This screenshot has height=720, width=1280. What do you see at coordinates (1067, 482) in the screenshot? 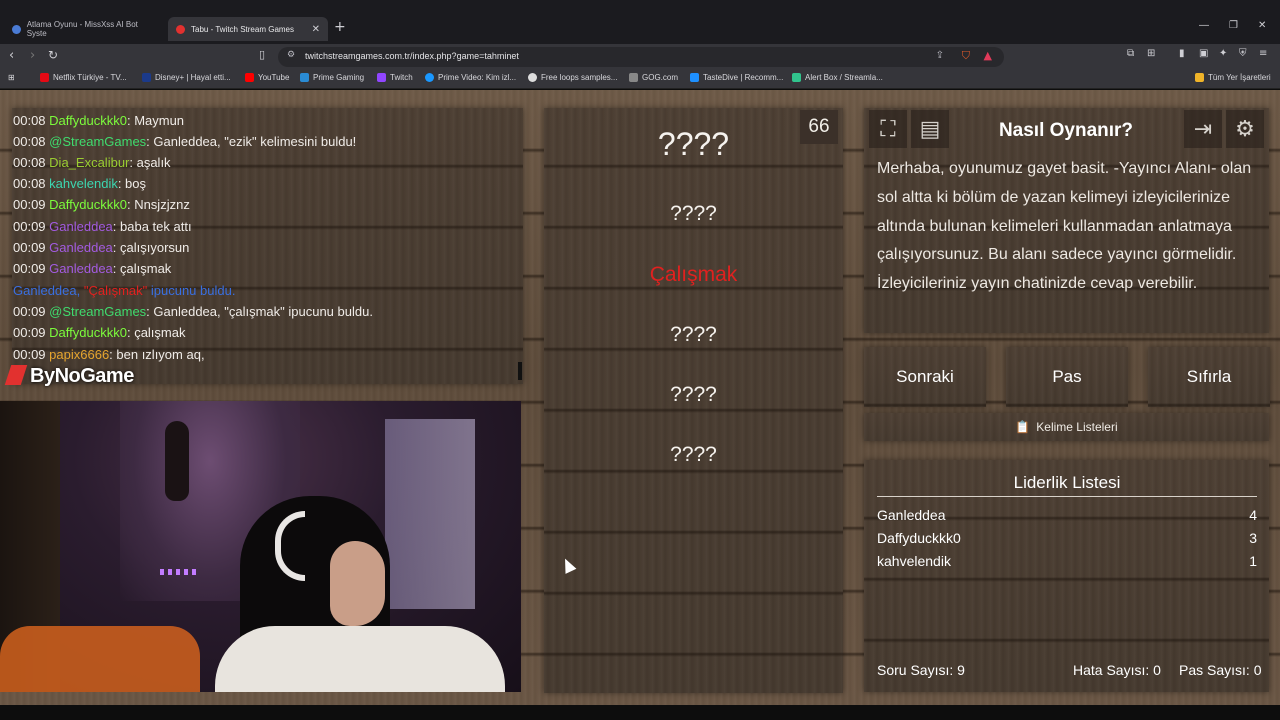
I see `leaderboard-title: Liderlik Listesi` at bounding box center [1067, 482].